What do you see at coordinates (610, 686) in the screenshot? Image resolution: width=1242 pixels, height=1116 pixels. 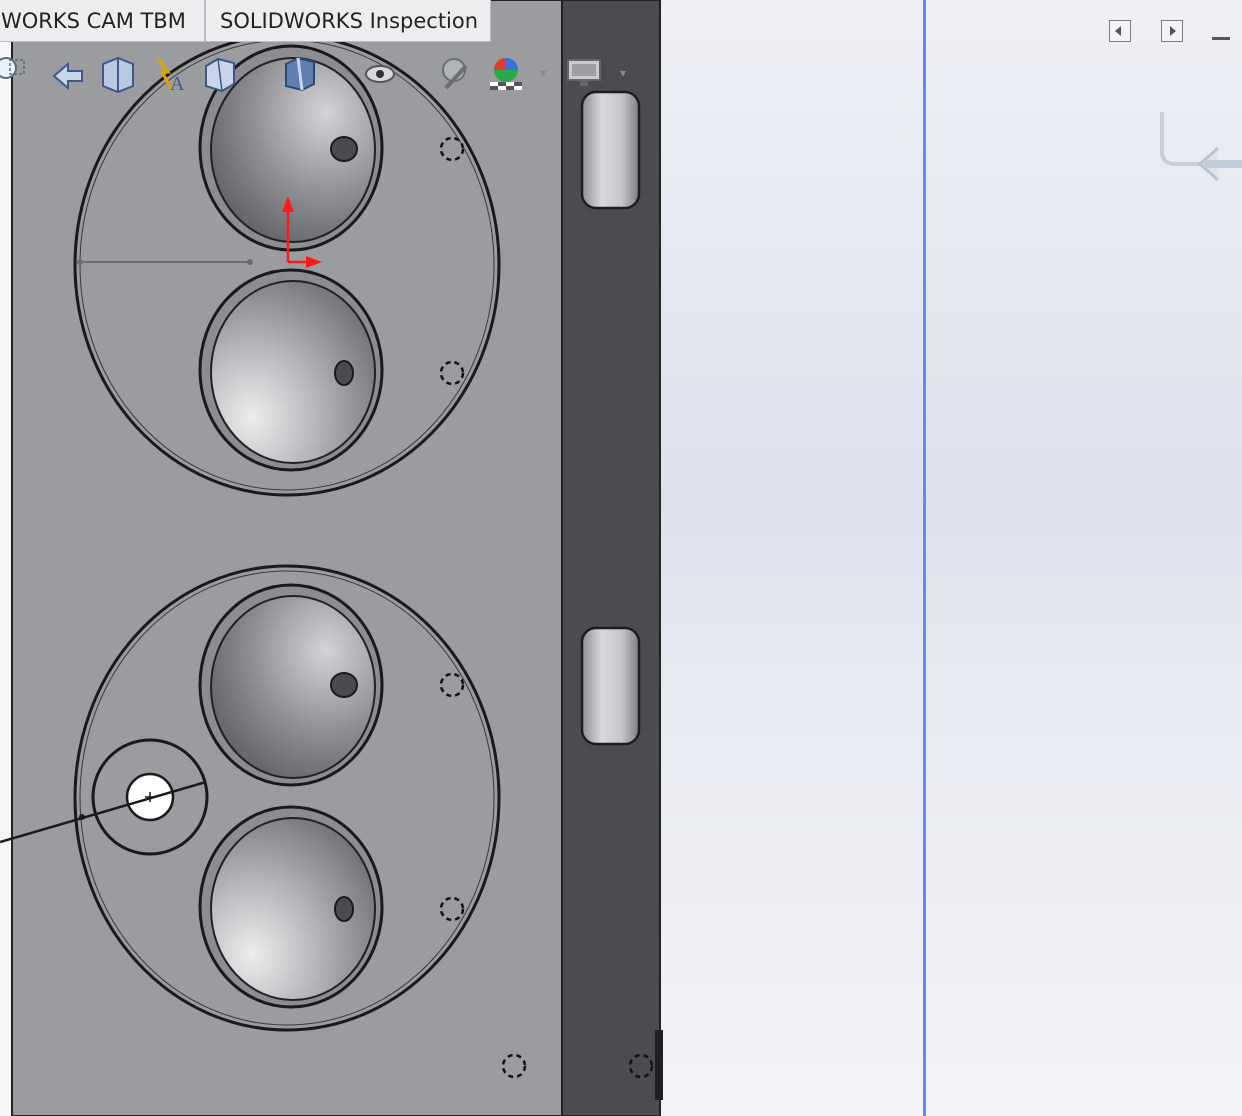 I see `side-boss-bottom` at bounding box center [610, 686].